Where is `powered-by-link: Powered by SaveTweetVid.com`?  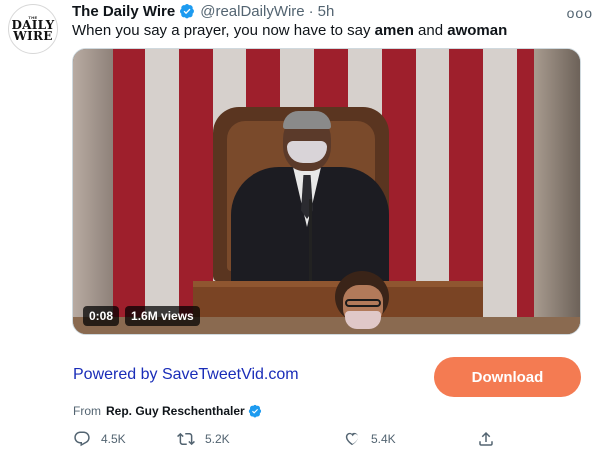
powered-by-link: Powered by SaveTweetVid.com is located at coordinates (186, 375).